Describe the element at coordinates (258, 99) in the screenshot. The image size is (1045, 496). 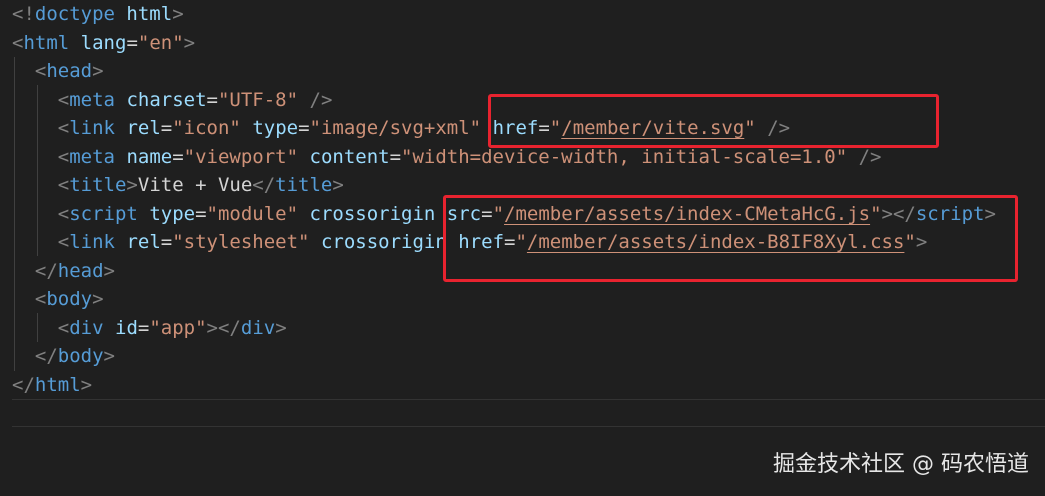
I see `code-token: "UTF-8"` at that location.